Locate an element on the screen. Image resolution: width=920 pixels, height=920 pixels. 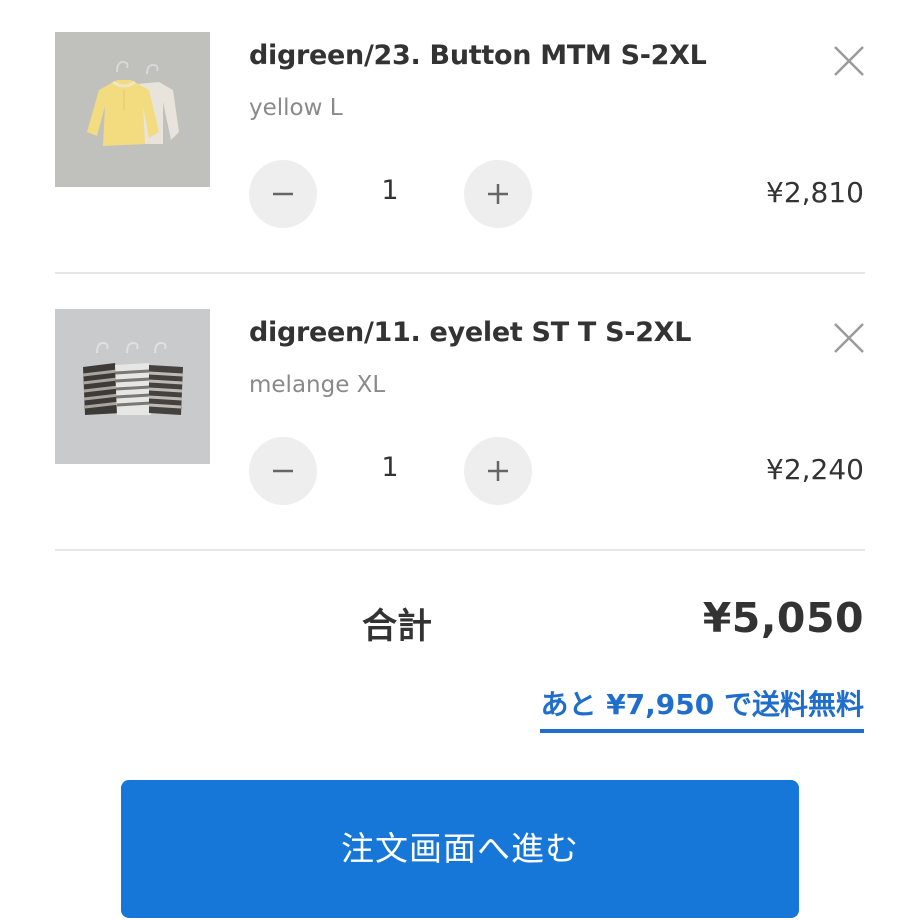
free-shipping-link: あと ¥7,950 で送料無料 is located at coordinates (702, 708).